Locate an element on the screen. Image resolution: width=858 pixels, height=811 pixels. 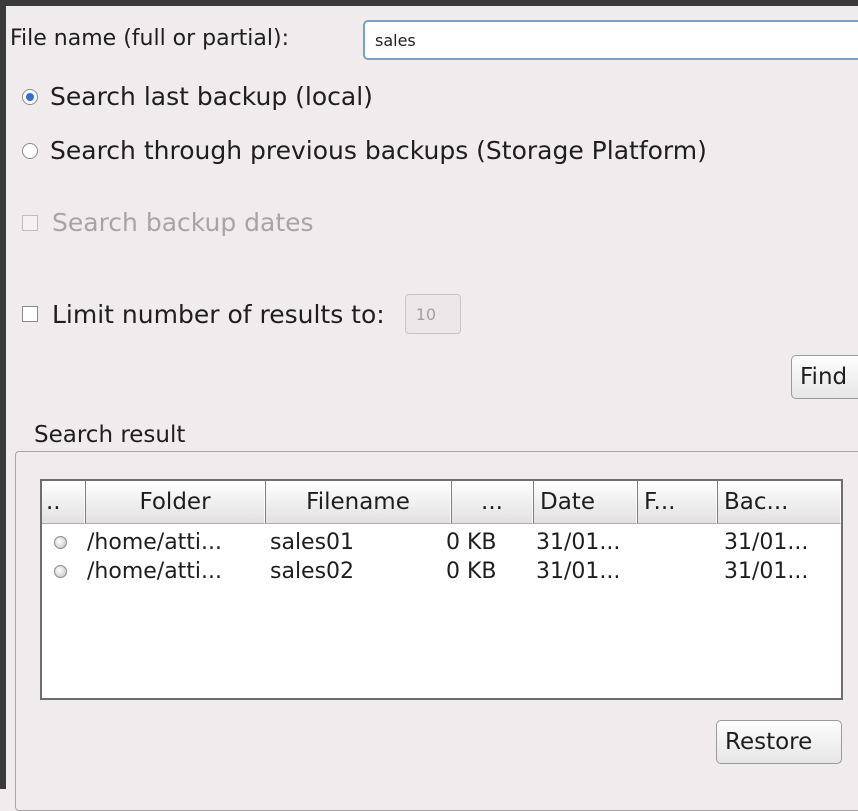
limit-results-value: 10 is located at coordinates (426, 314).